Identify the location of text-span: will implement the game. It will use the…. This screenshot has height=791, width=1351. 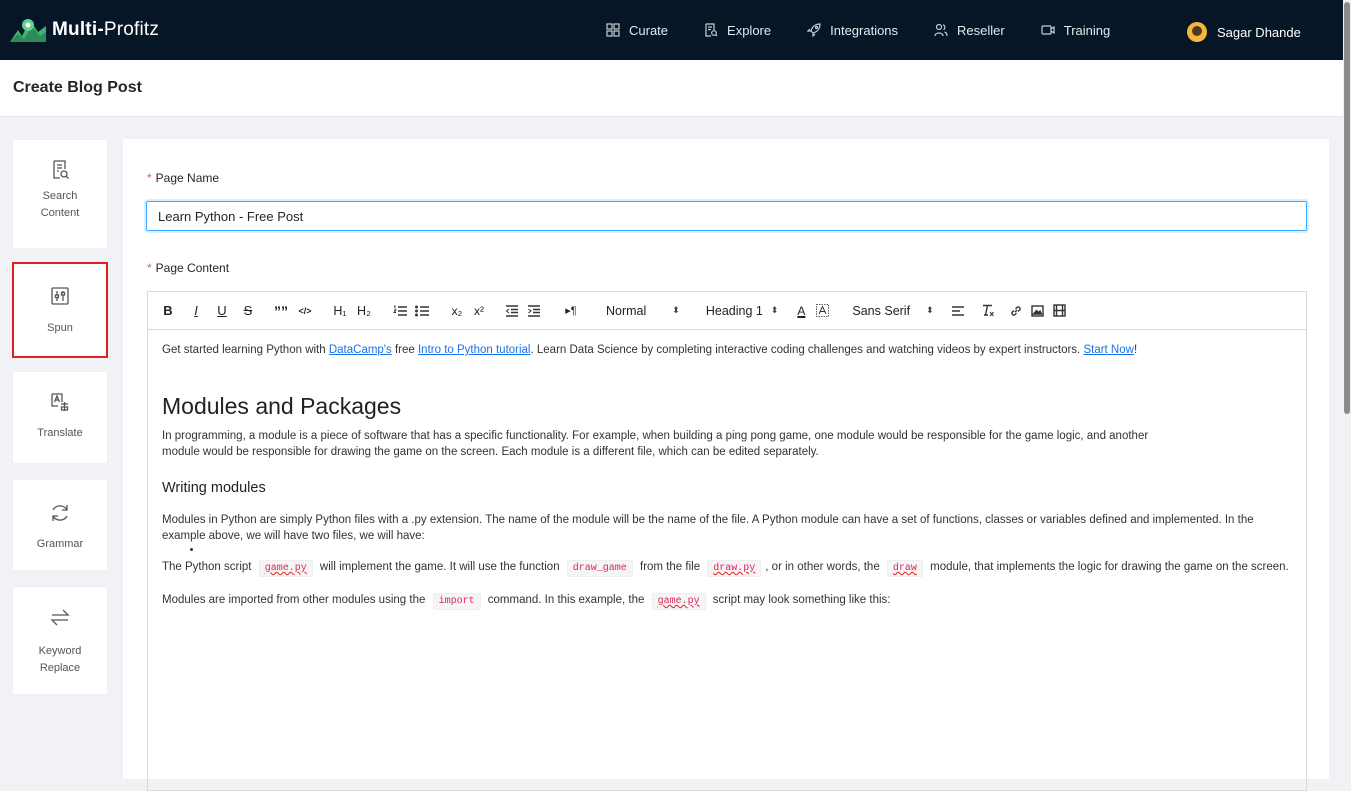
(439, 567).